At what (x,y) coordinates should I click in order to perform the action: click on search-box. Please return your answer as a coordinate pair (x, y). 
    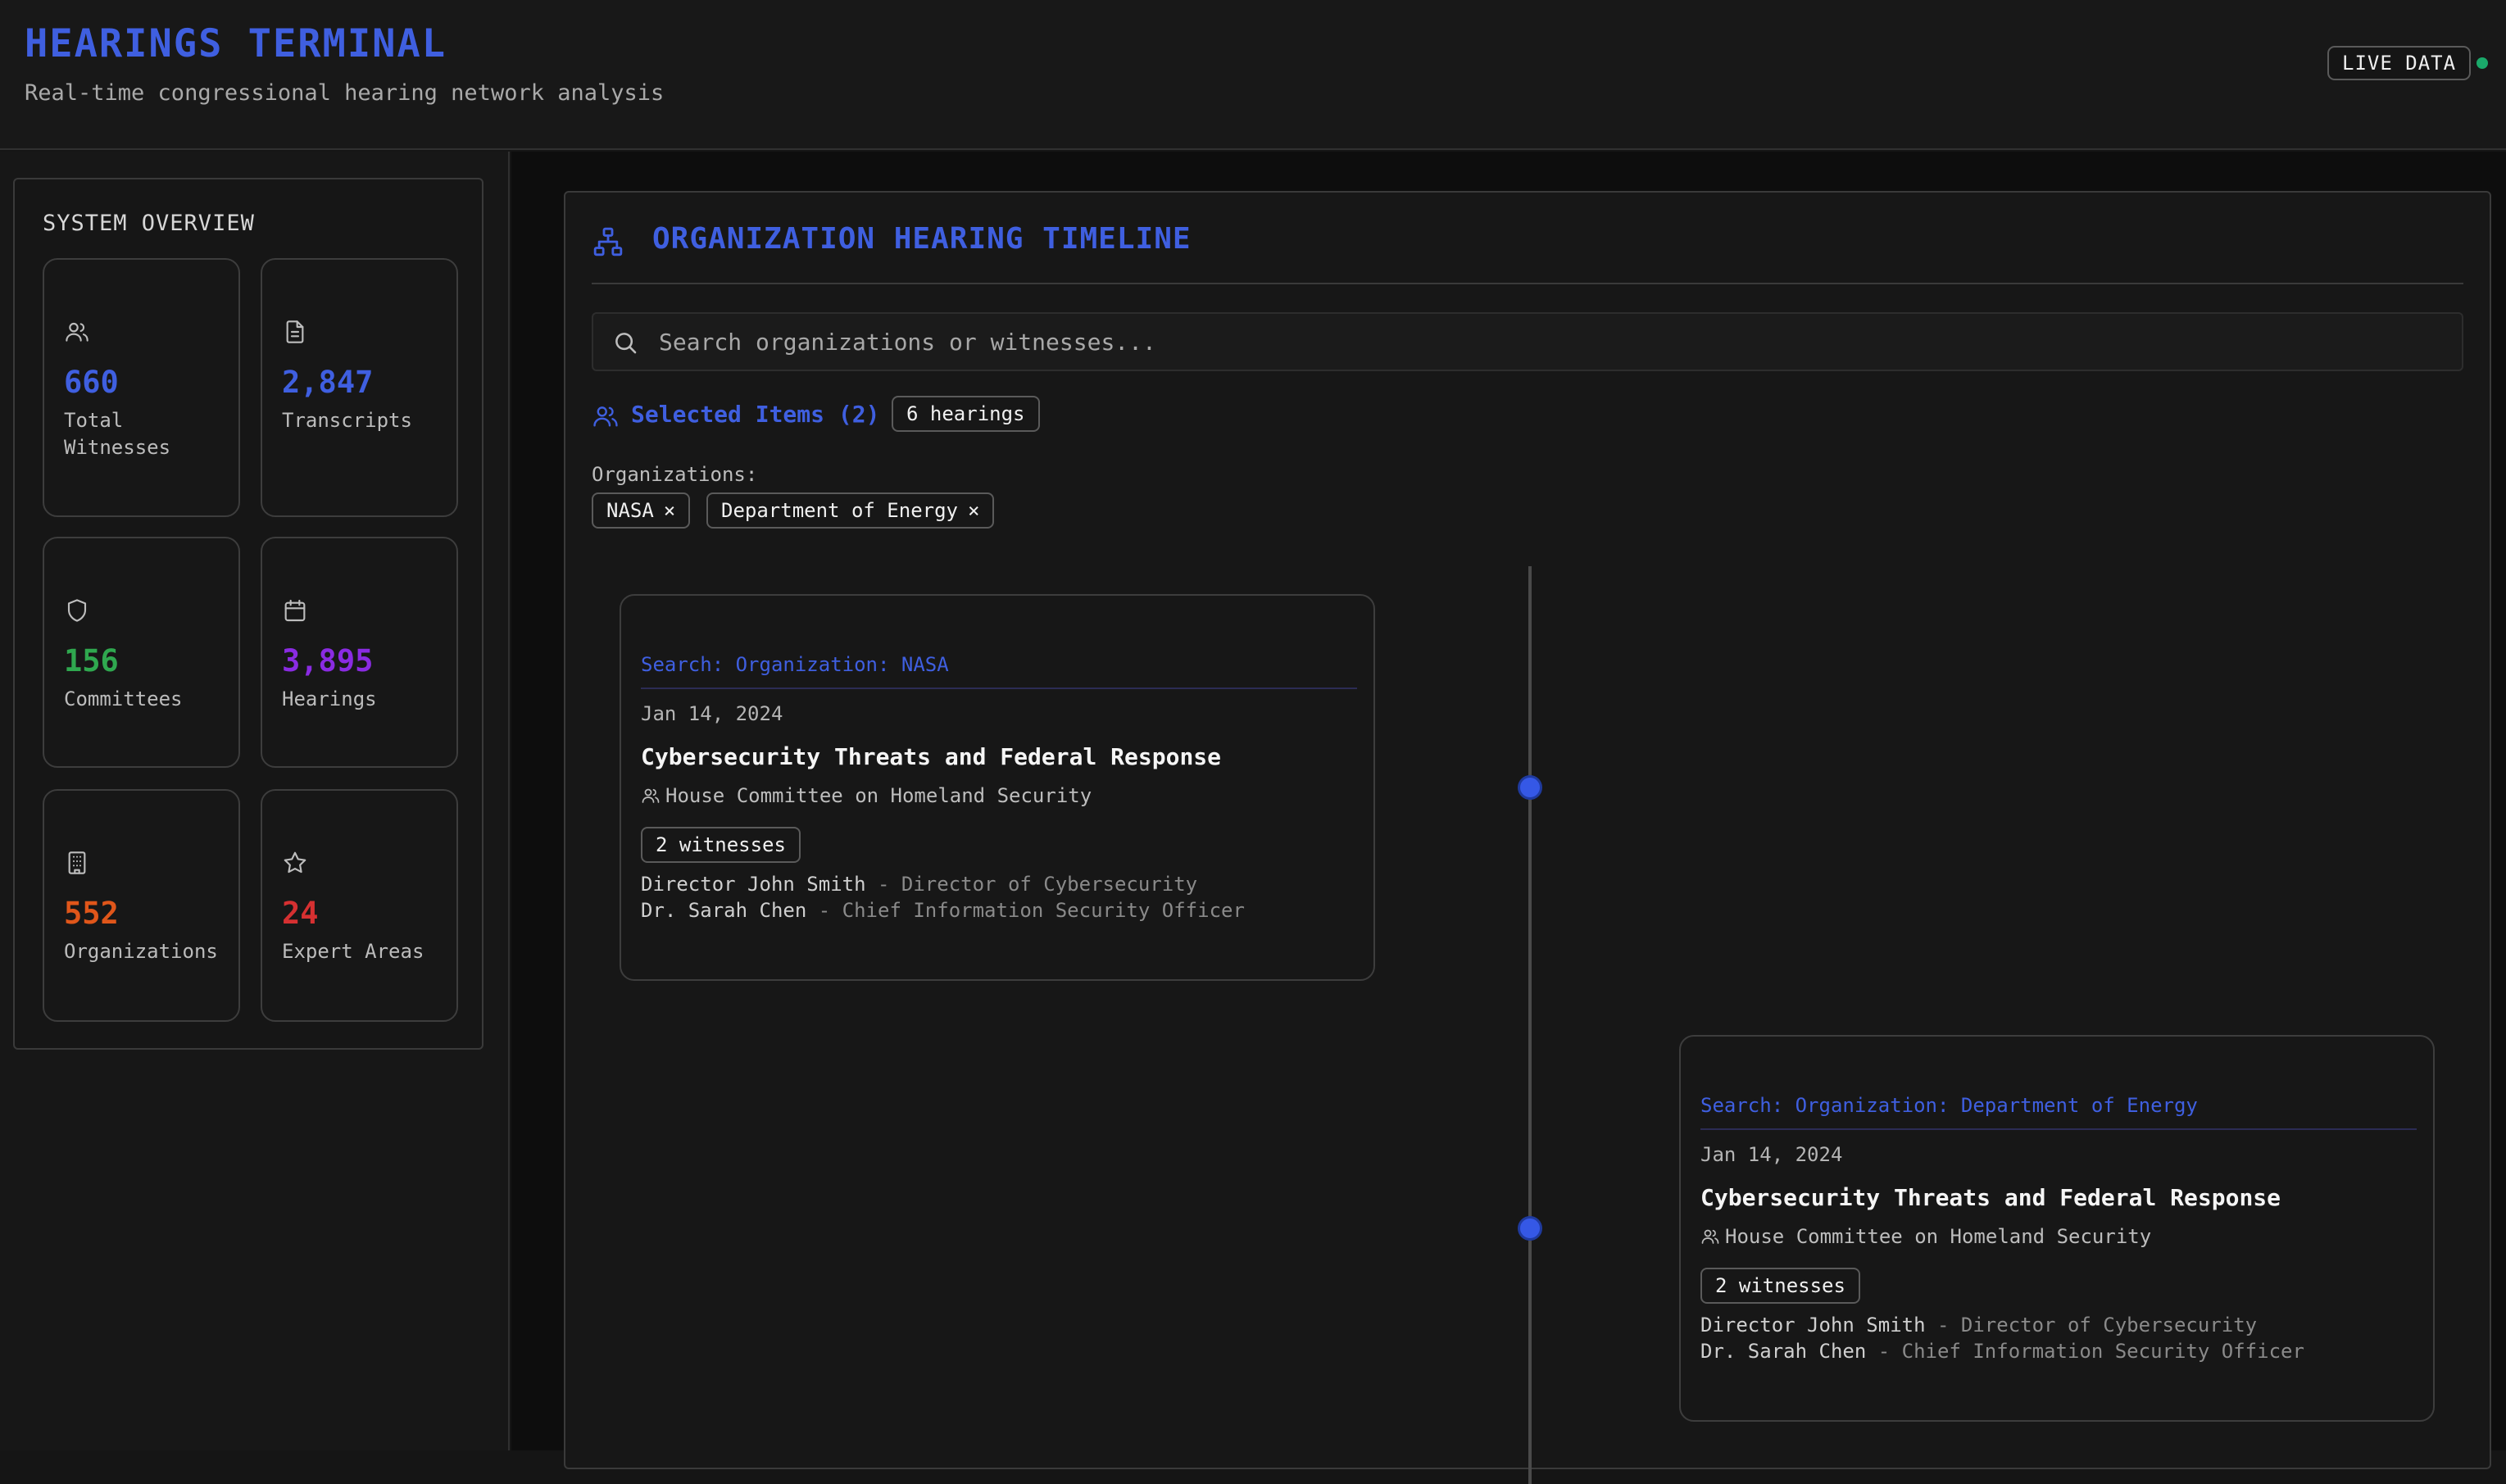
    Looking at the image, I should click on (1527, 341).